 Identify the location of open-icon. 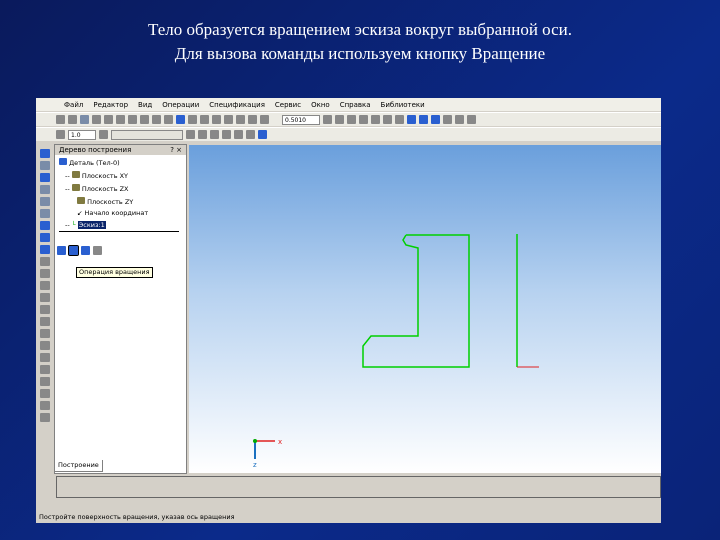
(72, 119).